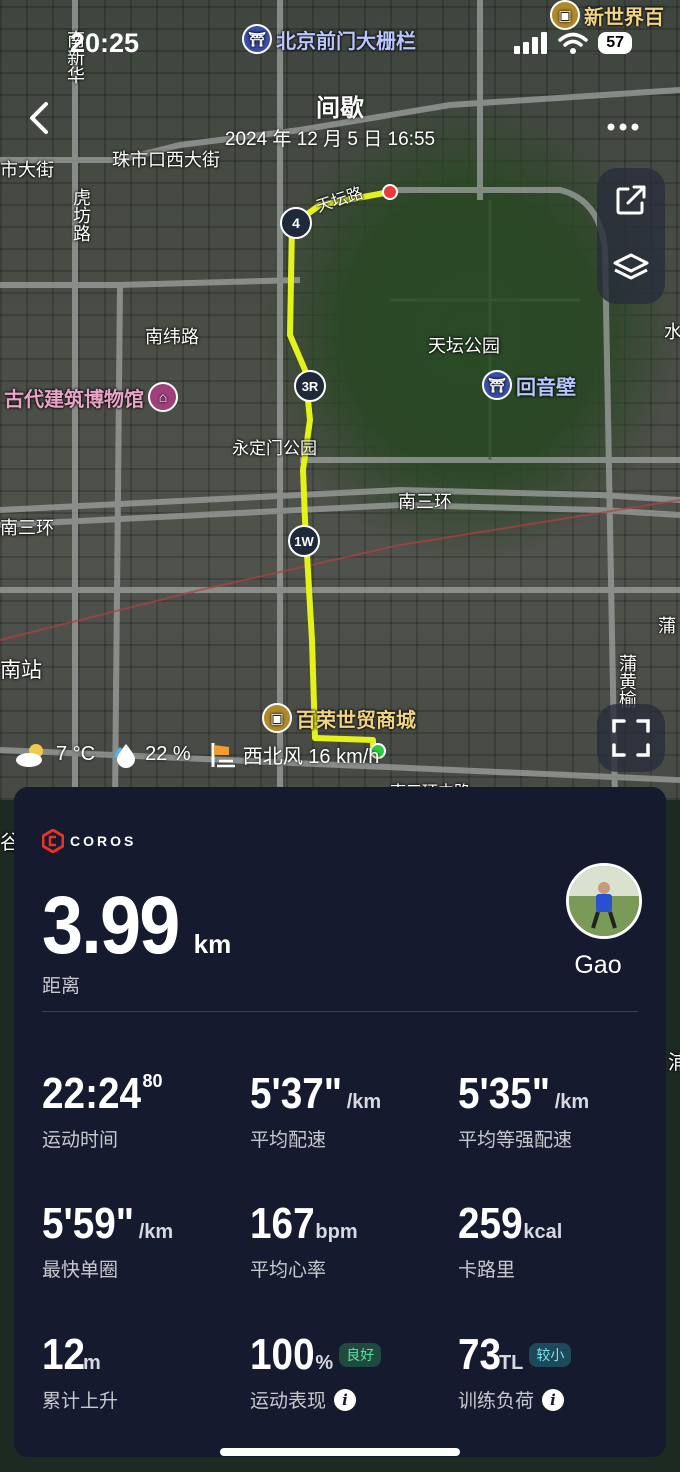  Describe the element at coordinates (296, 223) in the screenshot. I see `route-marker-4: 4` at that location.